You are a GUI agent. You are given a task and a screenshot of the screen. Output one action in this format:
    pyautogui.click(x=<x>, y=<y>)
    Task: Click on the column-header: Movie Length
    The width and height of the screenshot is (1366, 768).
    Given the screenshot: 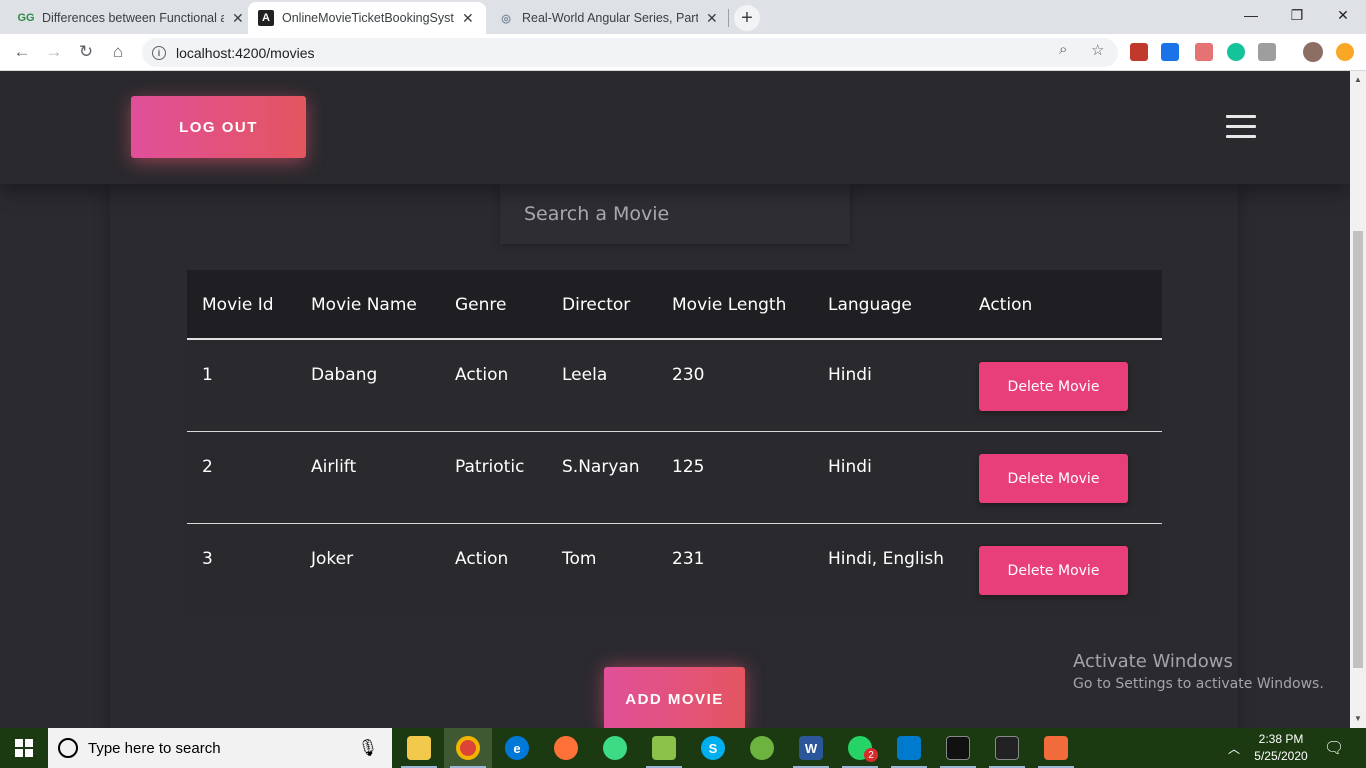 What is the action you would take?
    pyautogui.click(x=729, y=305)
    